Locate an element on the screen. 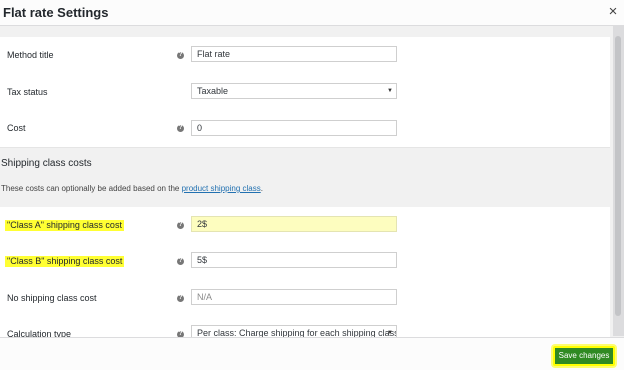  scrollbar-thumb is located at coordinates (618, 176).